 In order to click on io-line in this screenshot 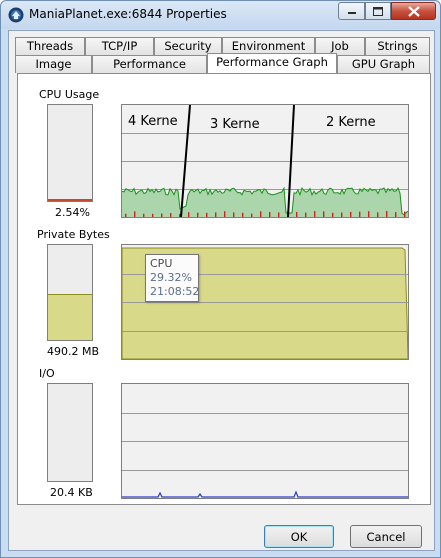, I will do `click(265, 494)`.